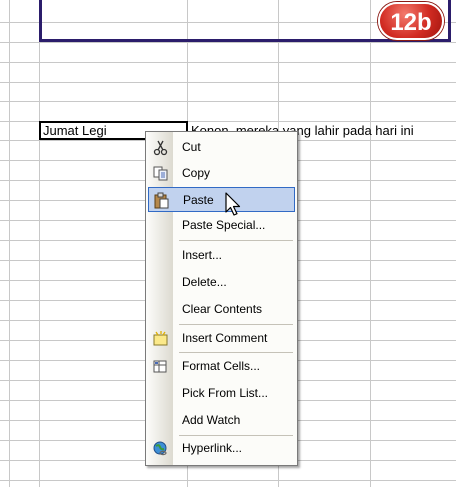 The image size is (456, 487). I want to click on menu-item-label: Insert Comment, so click(225, 338).